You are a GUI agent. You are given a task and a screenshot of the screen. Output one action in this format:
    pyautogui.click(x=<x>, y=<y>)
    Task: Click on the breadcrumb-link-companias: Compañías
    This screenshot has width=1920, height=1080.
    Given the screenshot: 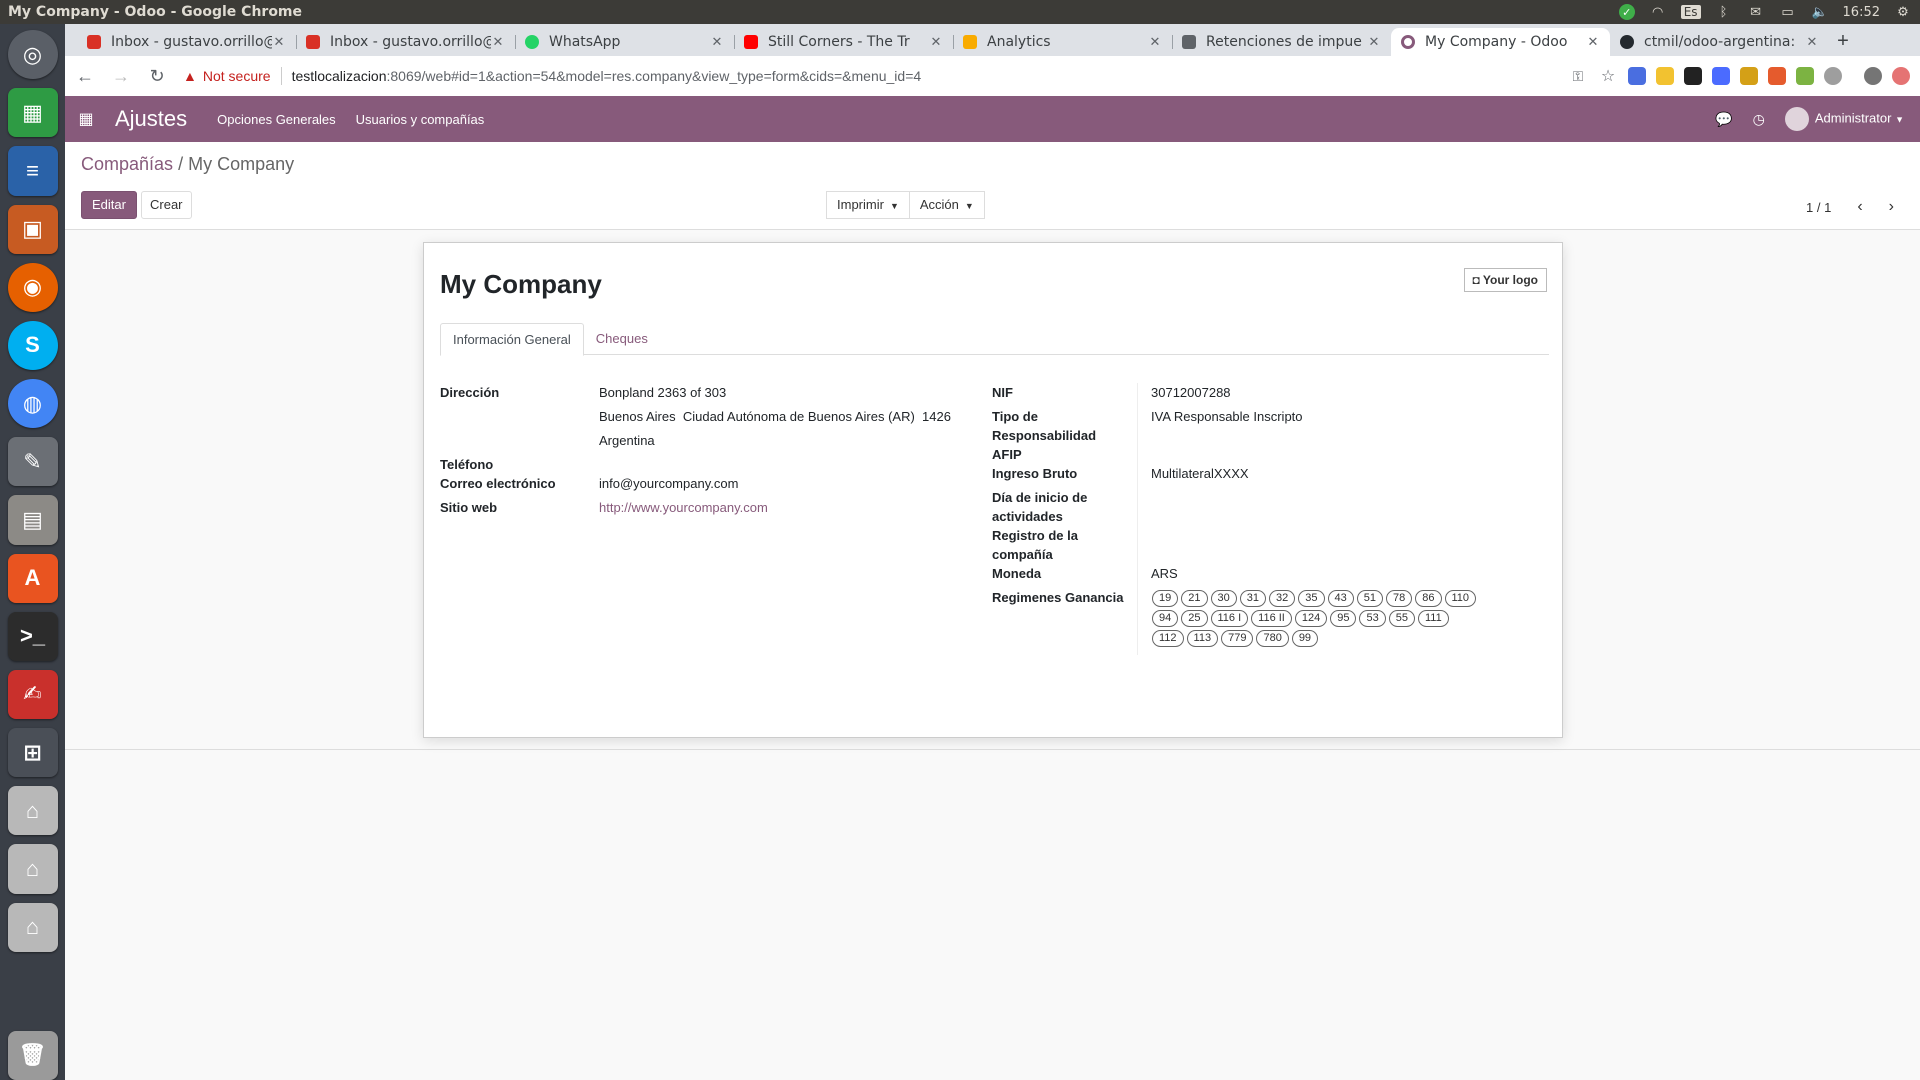 What is the action you would take?
    pyautogui.click(x=127, y=164)
    